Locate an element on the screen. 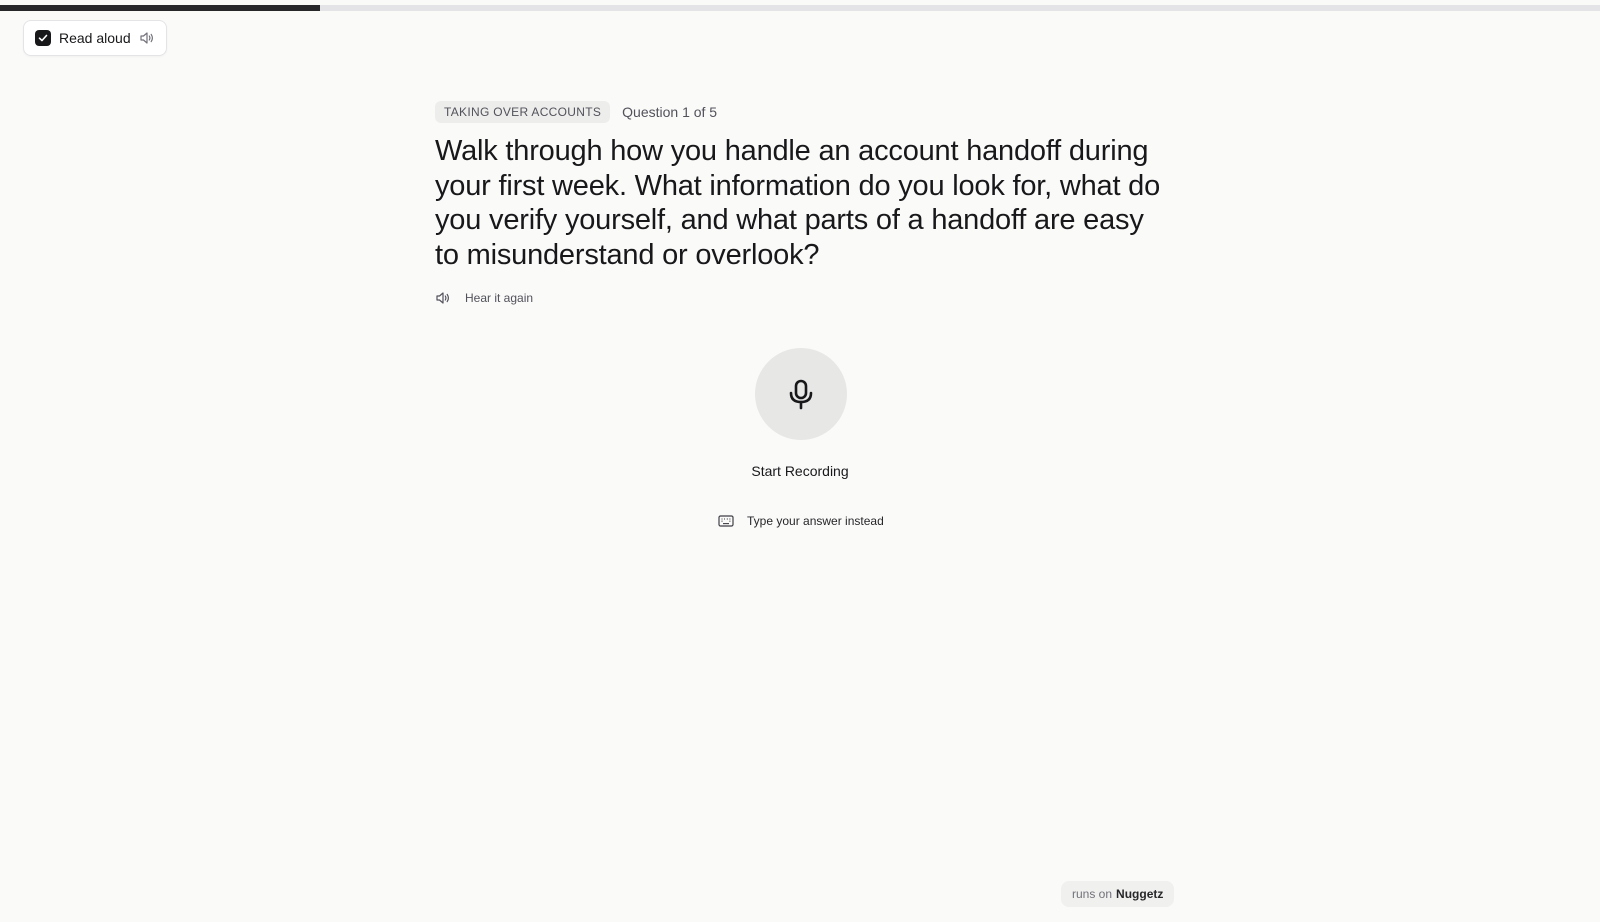 This screenshot has height=922, width=1600. read-aloud-toggle: Read aloud is located at coordinates (95, 38).